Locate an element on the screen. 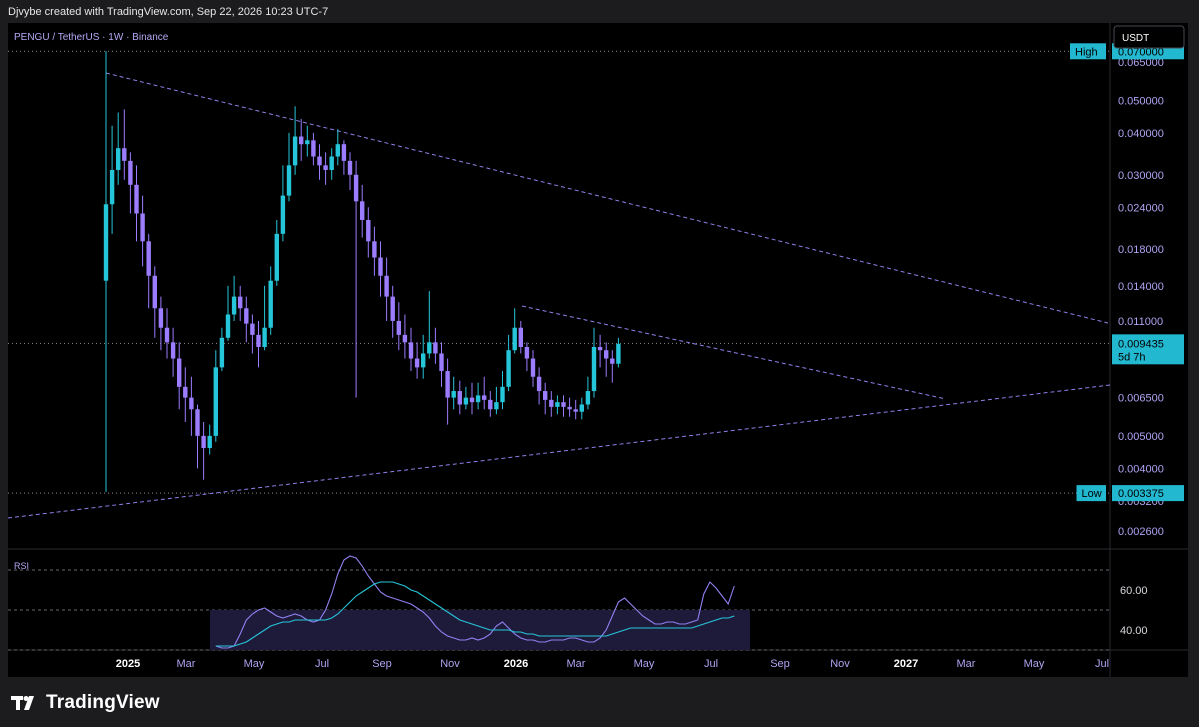 The image size is (1199, 727). low-tag-value: 0.003375 is located at coordinates (1141, 494).